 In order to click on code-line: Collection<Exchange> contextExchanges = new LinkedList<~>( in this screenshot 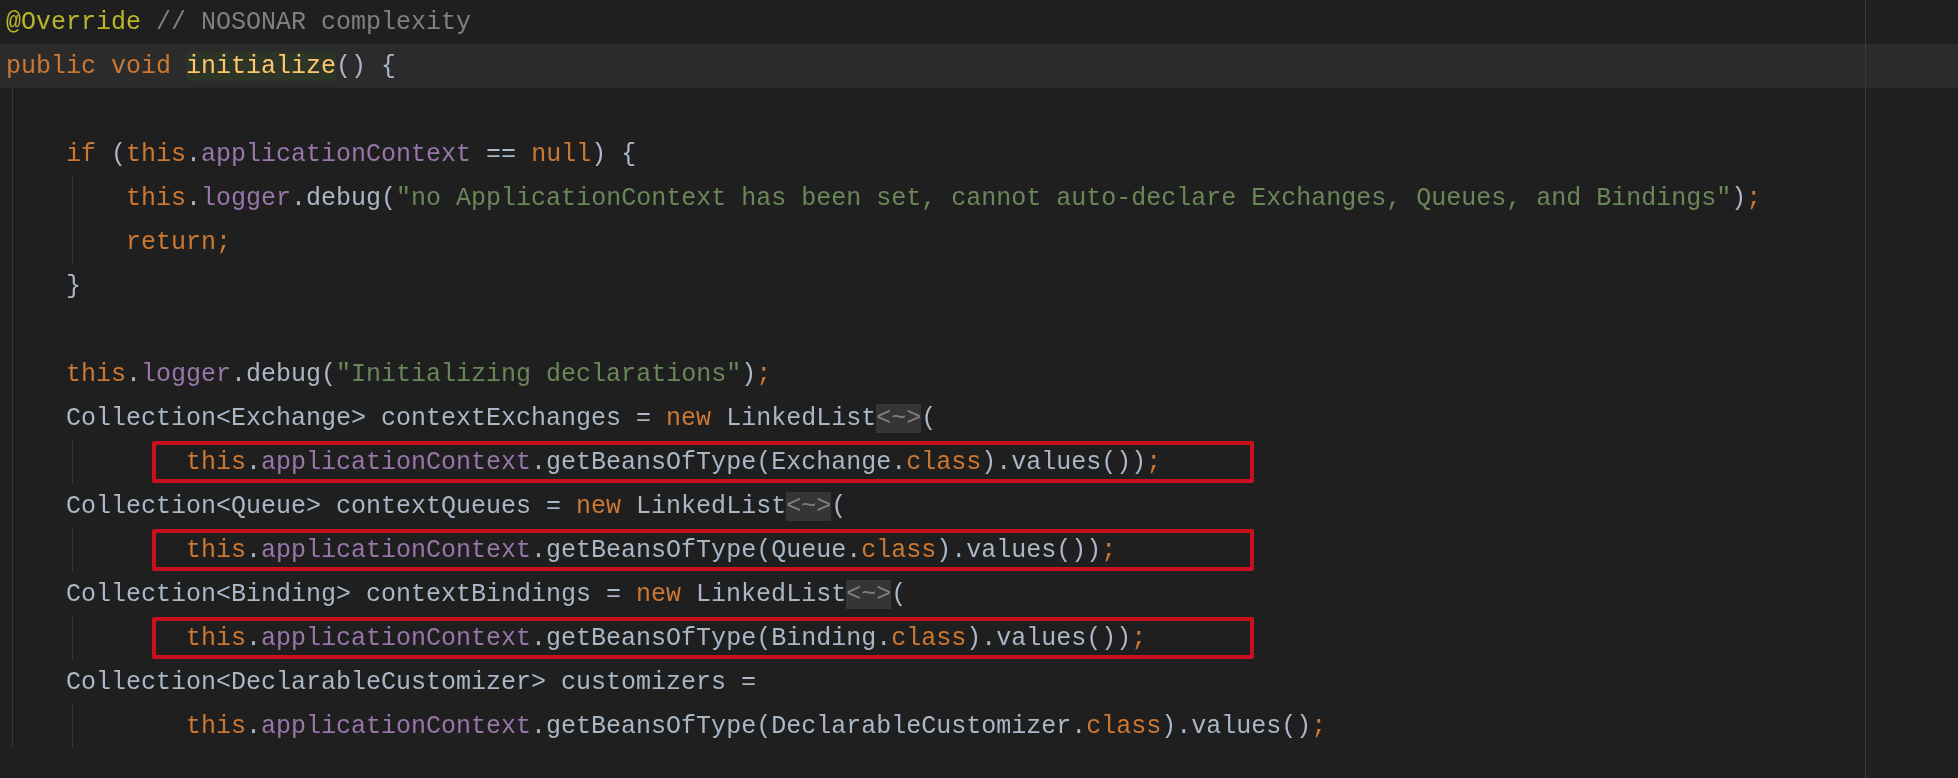, I will do `click(501, 418)`.